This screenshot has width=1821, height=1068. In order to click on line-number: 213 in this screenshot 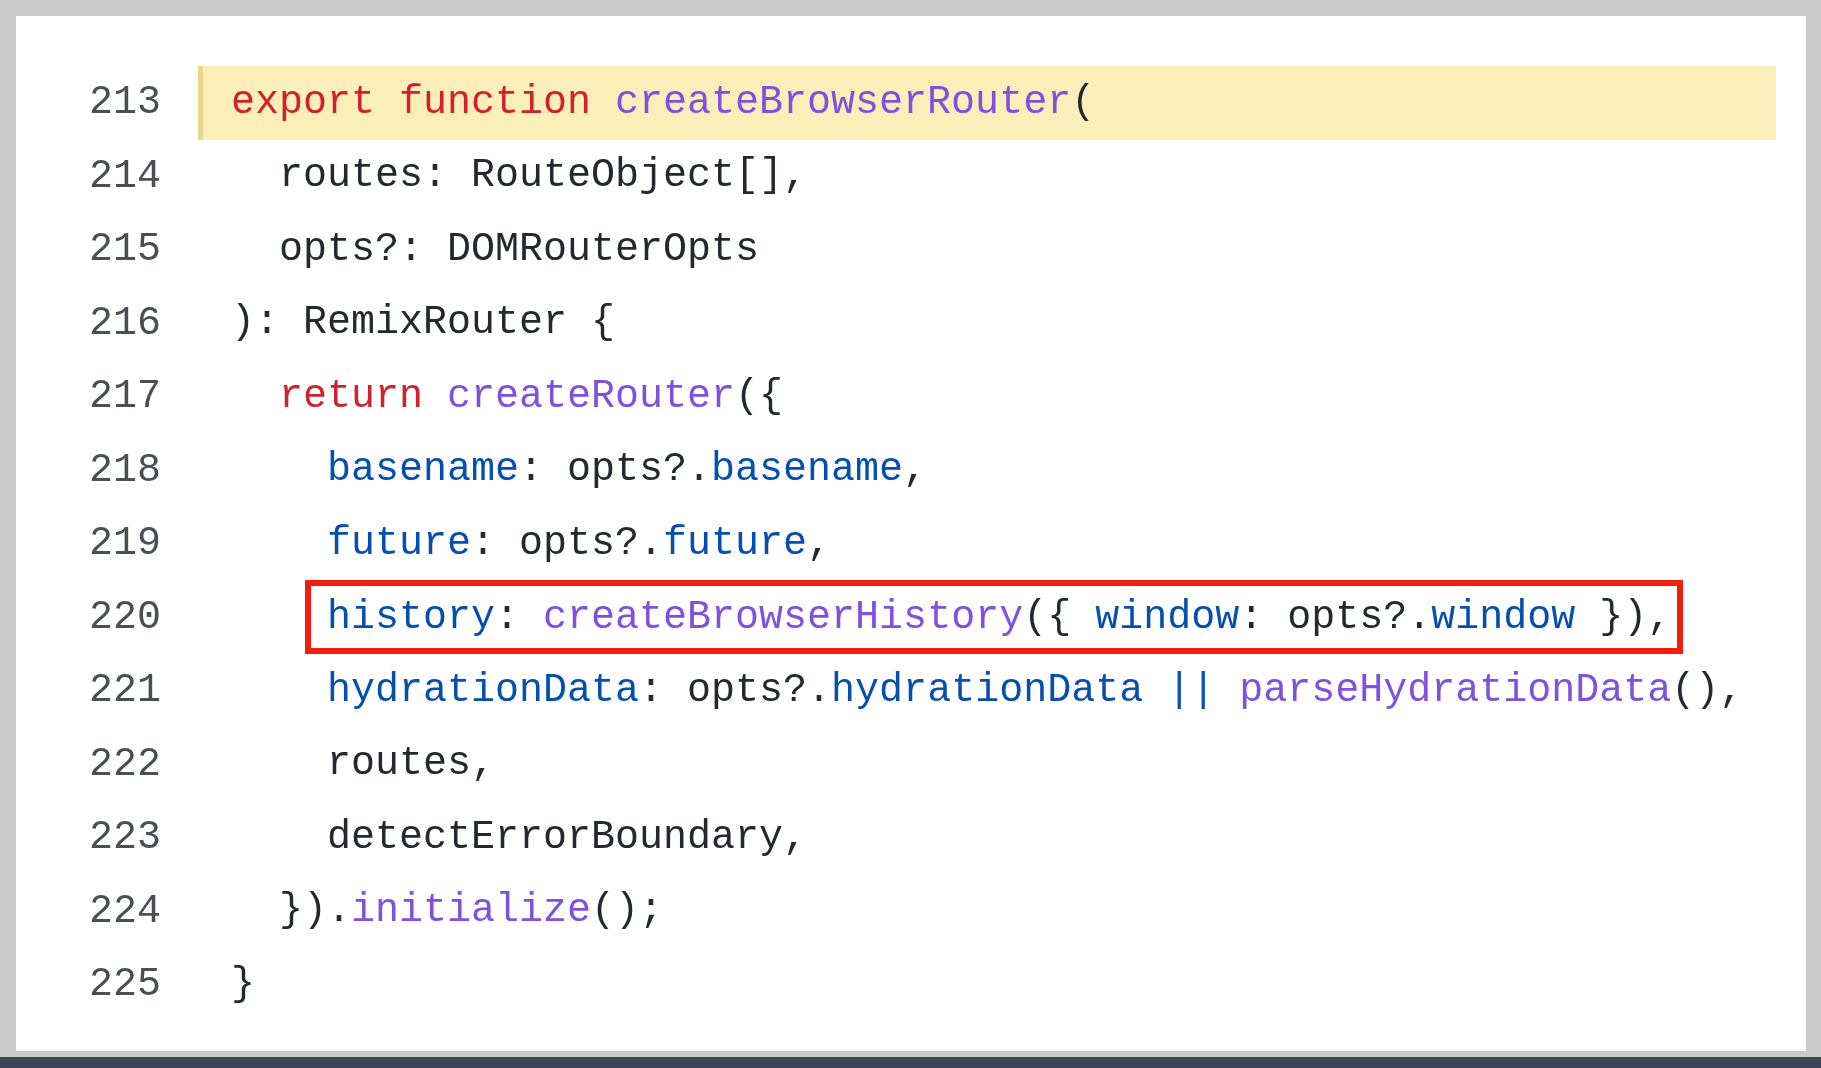, I will do `click(124, 103)`.